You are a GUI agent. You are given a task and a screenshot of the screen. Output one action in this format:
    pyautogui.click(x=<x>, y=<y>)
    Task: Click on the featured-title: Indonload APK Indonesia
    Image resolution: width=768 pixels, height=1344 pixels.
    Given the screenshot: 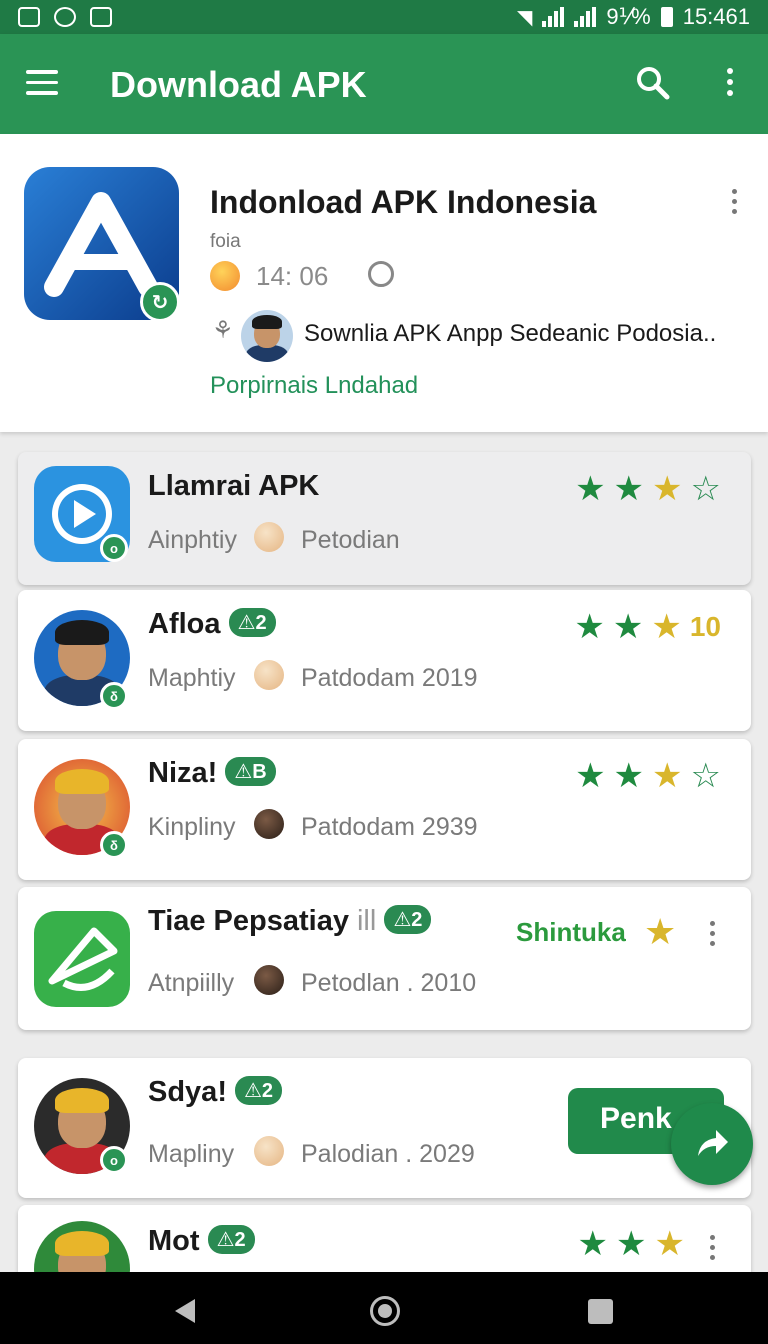 What is the action you would take?
    pyautogui.click(x=403, y=202)
    